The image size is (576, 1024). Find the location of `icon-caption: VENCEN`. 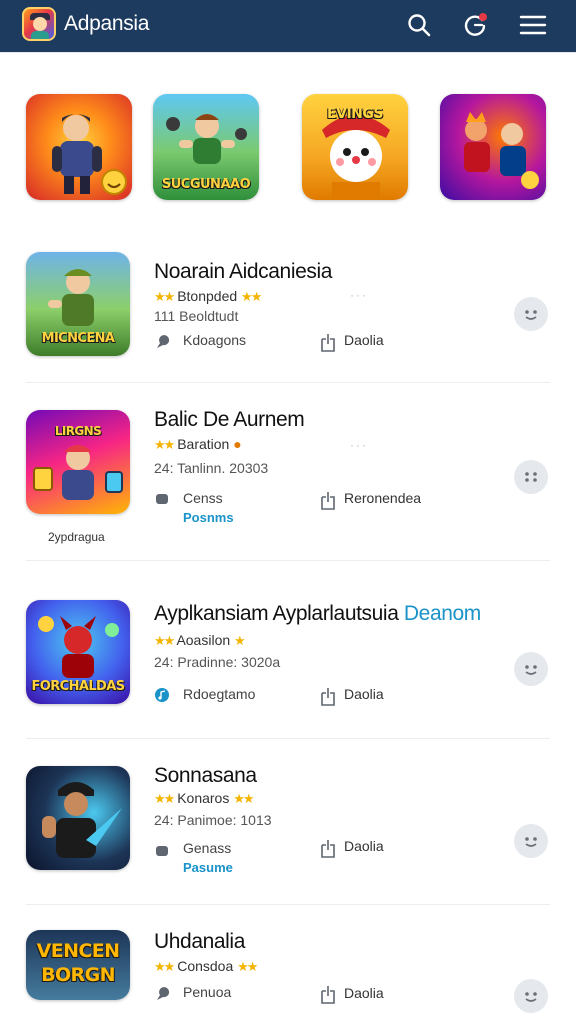

icon-caption: VENCEN is located at coordinates (78, 951).